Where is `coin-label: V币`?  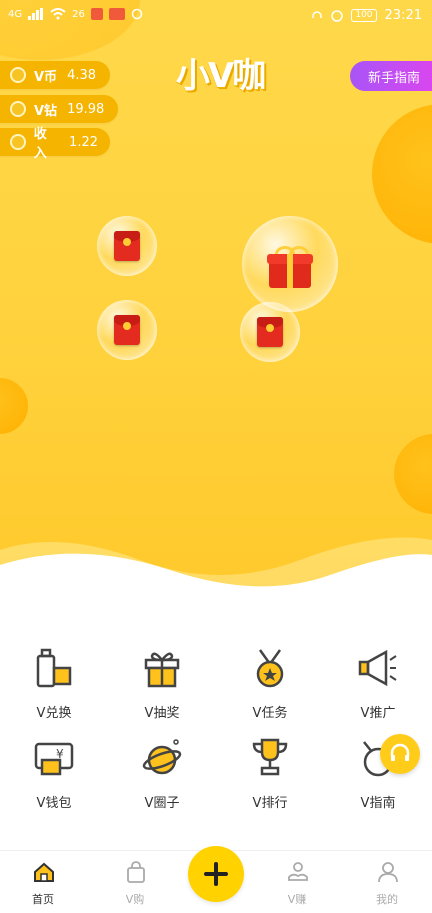
coin-label: V币 is located at coordinates (46, 77).